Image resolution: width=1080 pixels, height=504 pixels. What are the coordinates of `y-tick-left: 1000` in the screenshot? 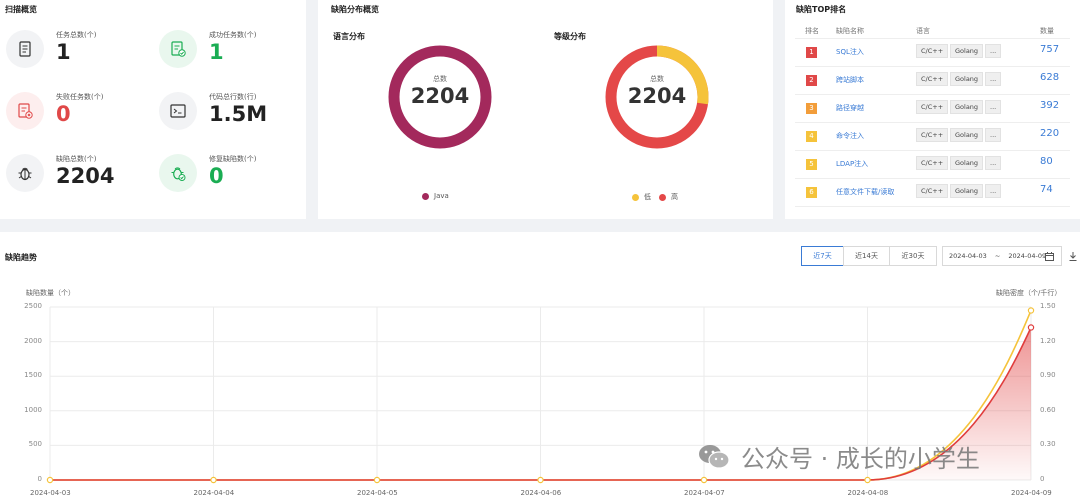 It's located at (33, 409).